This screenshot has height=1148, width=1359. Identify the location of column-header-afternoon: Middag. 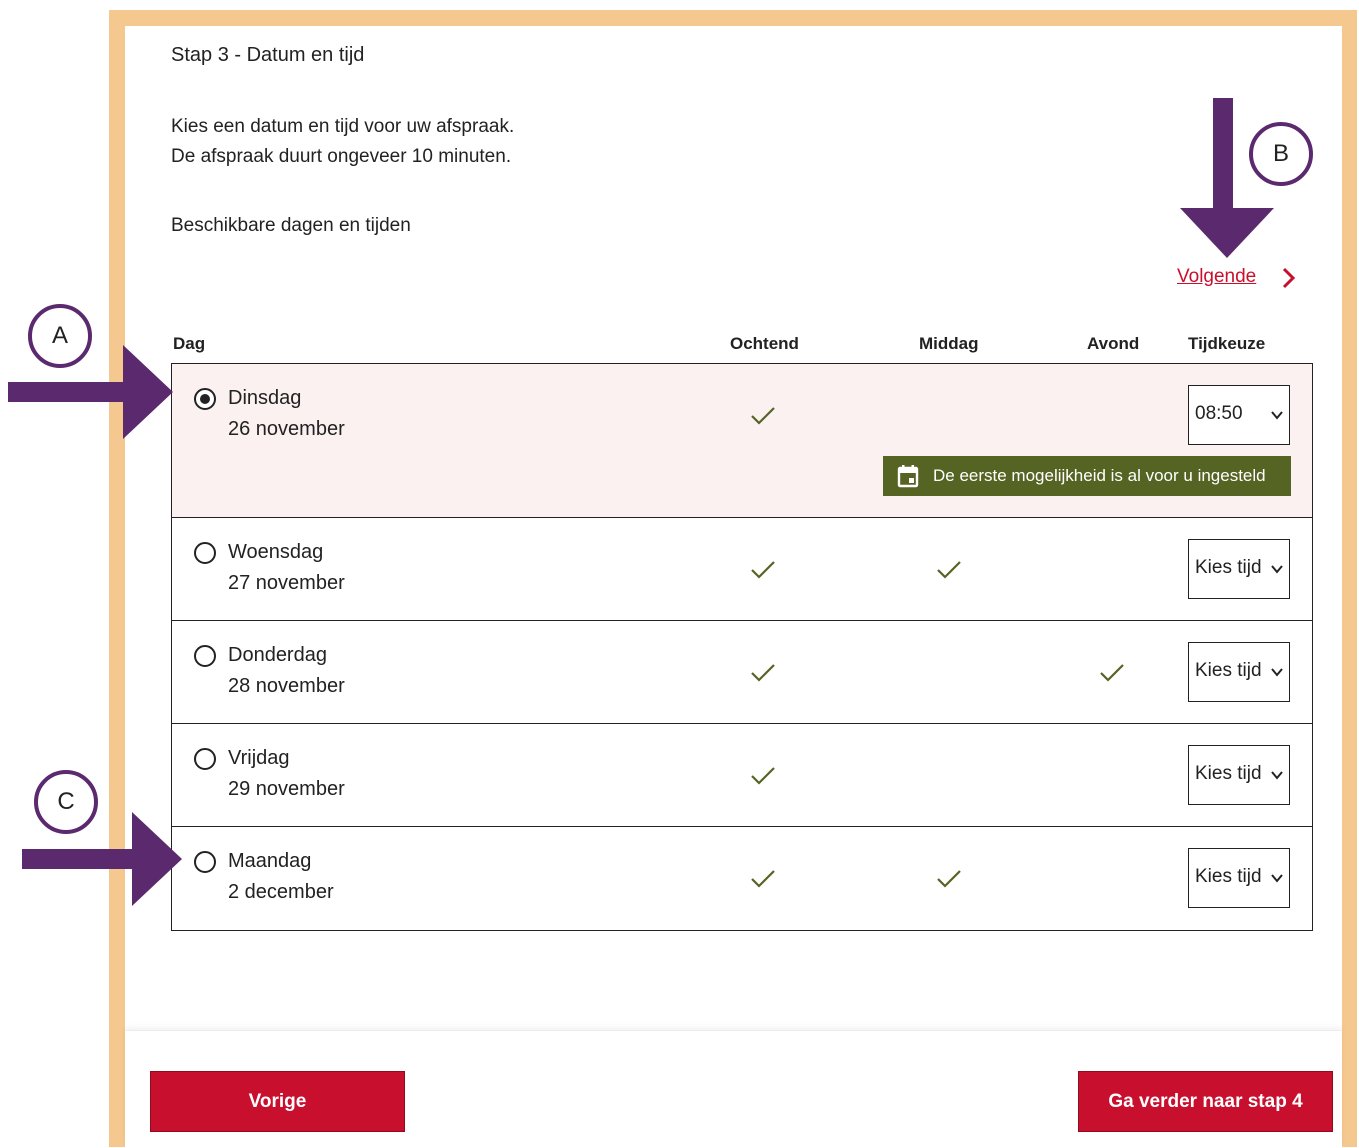
(949, 343).